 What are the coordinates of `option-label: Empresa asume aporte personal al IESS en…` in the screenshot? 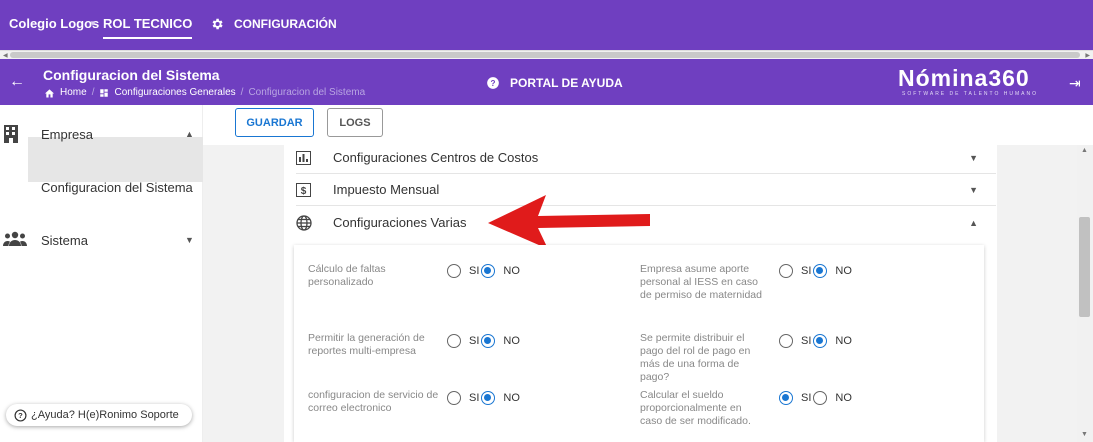 It's located at (701, 282).